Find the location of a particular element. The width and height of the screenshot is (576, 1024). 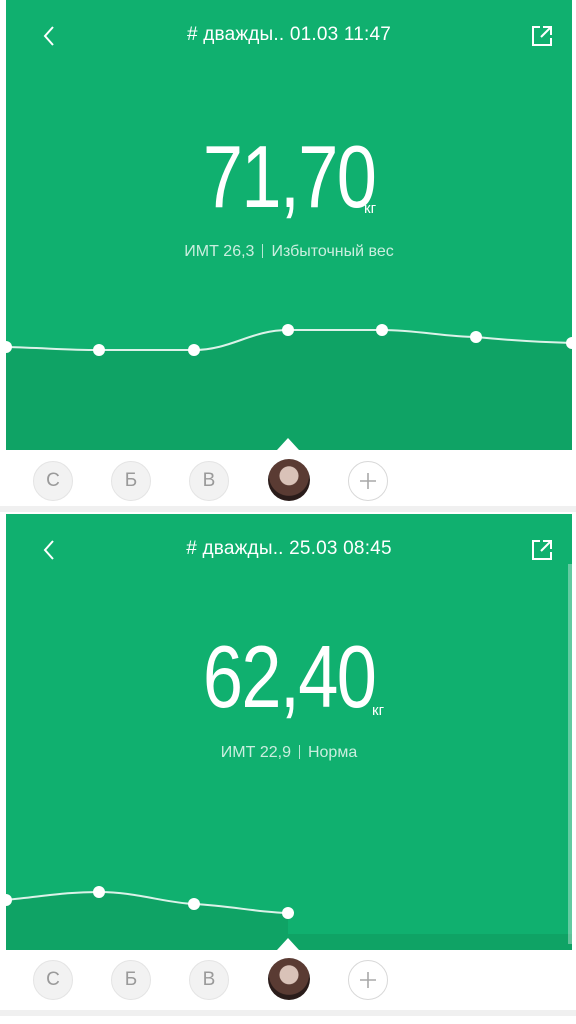

bmi-status: Норма is located at coordinates (332, 752).